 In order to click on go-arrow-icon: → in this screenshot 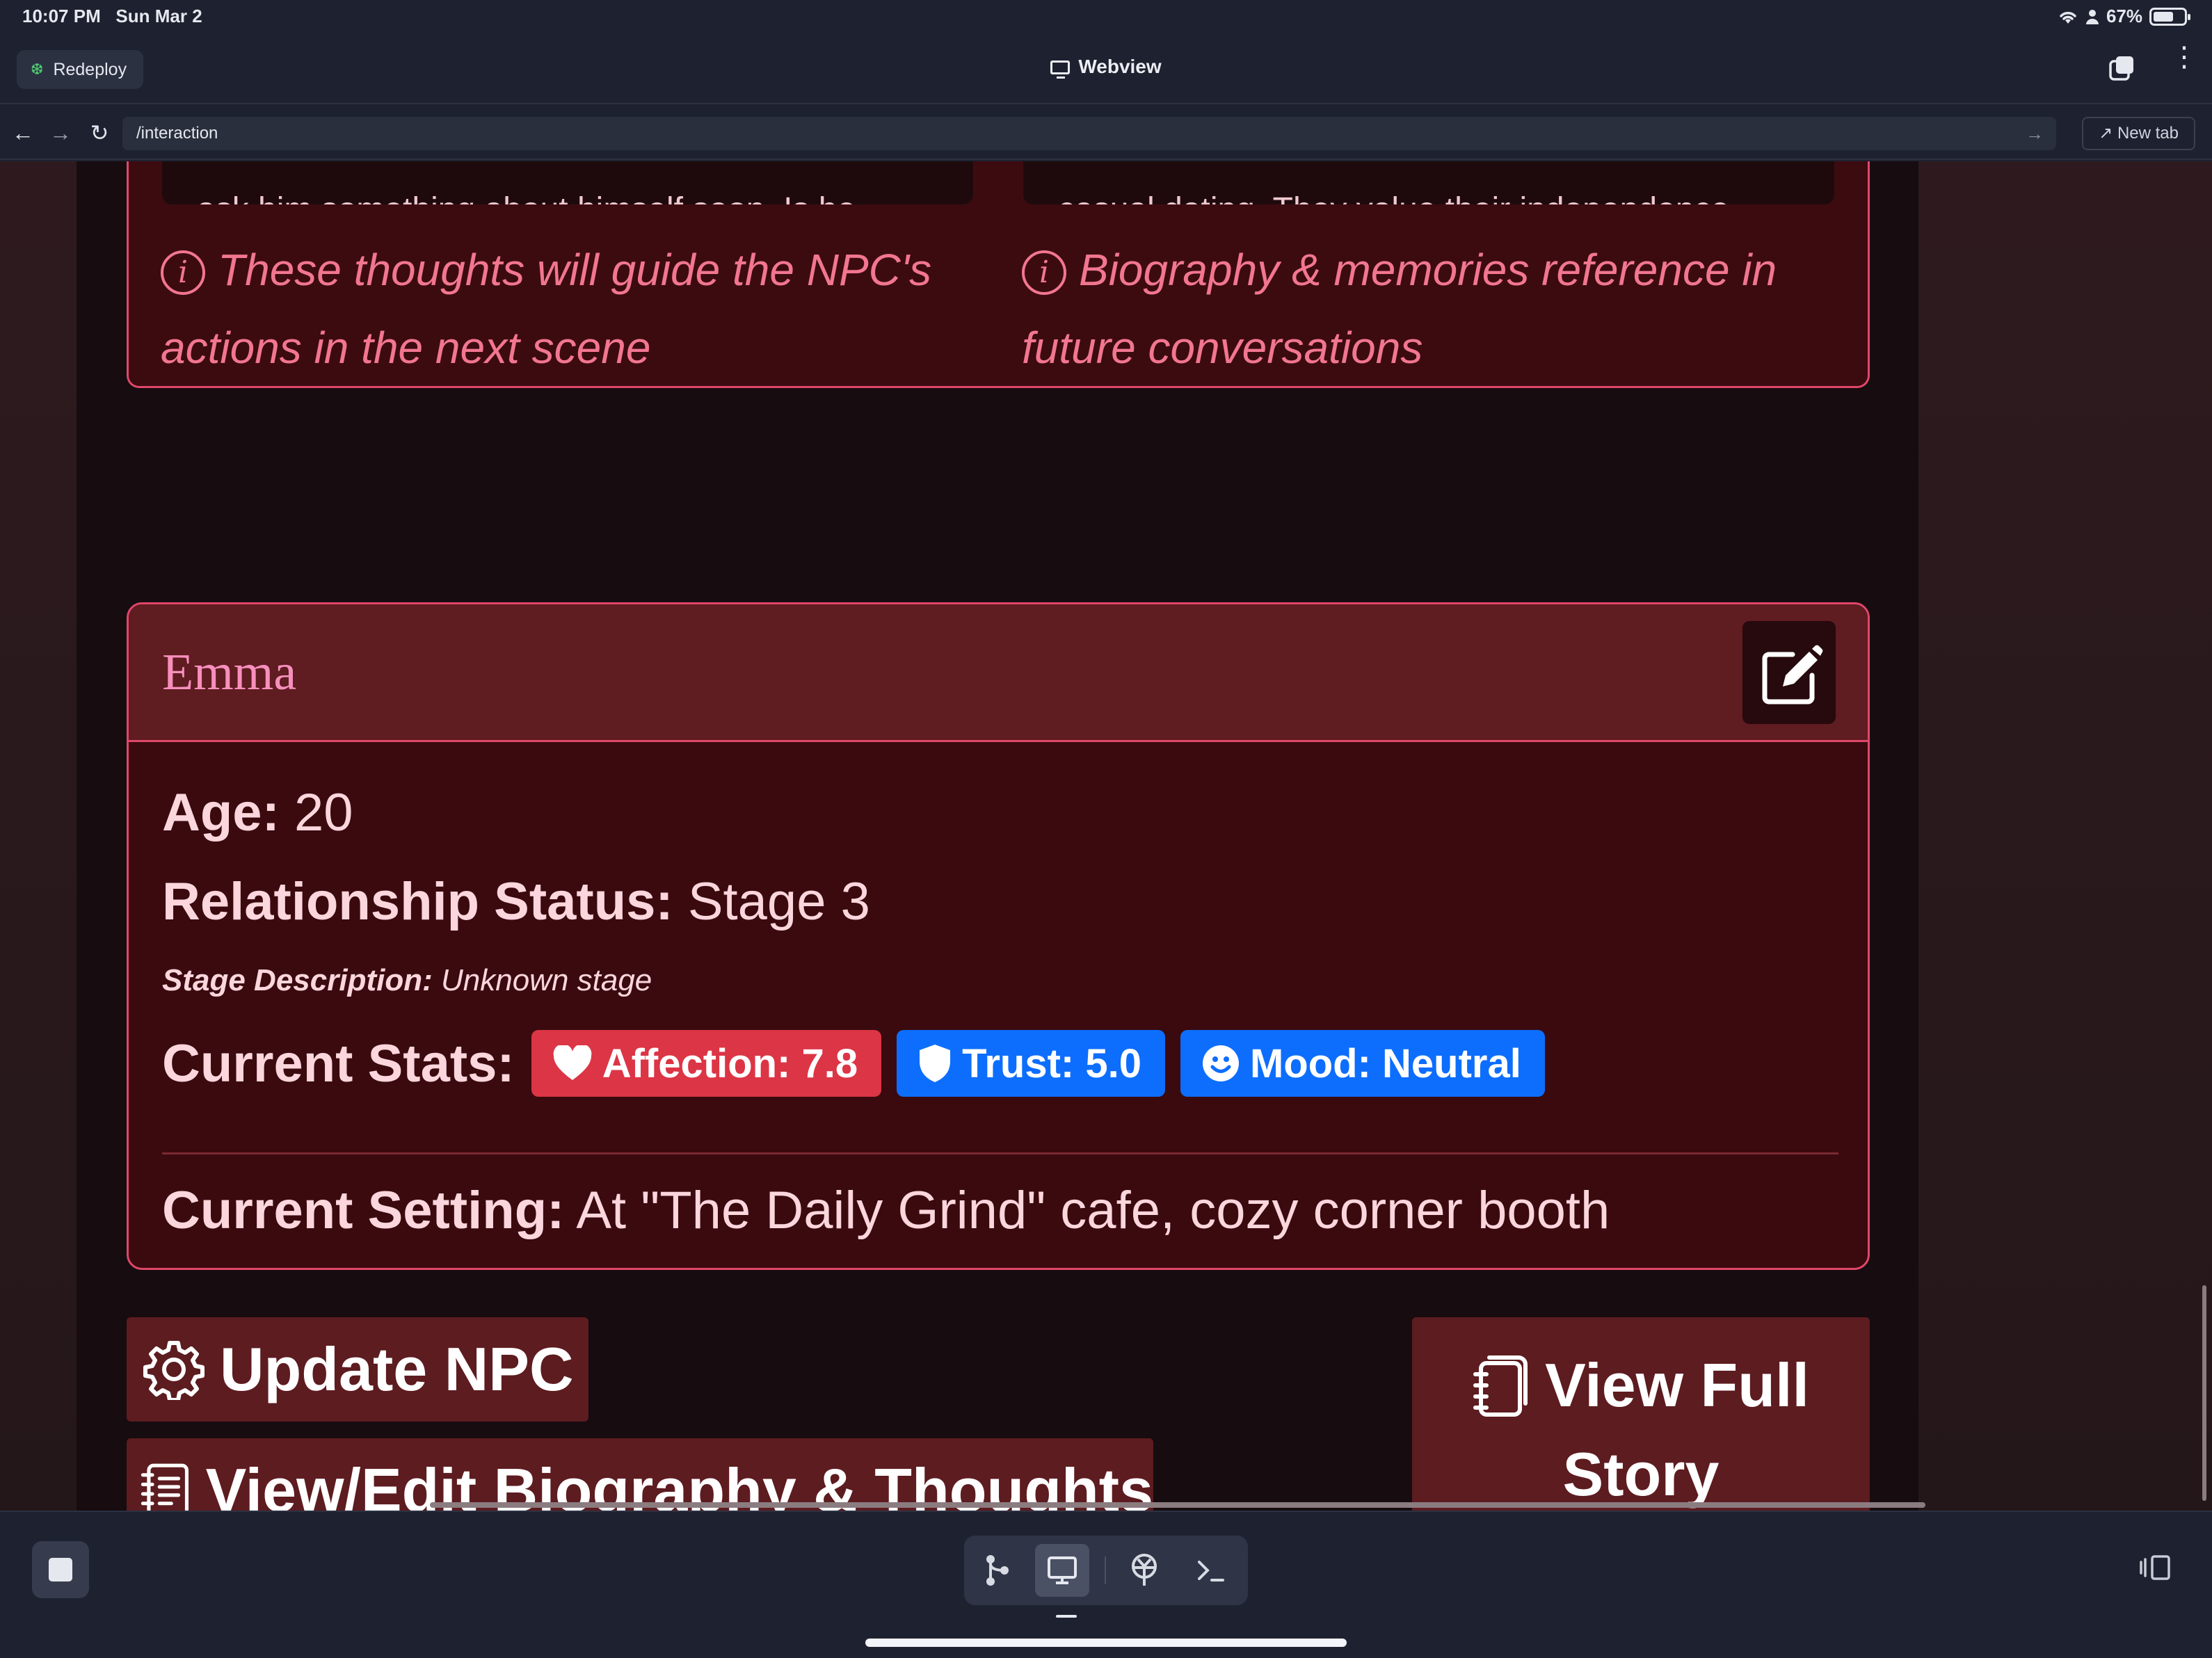, I will do `click(2035, 133)`.